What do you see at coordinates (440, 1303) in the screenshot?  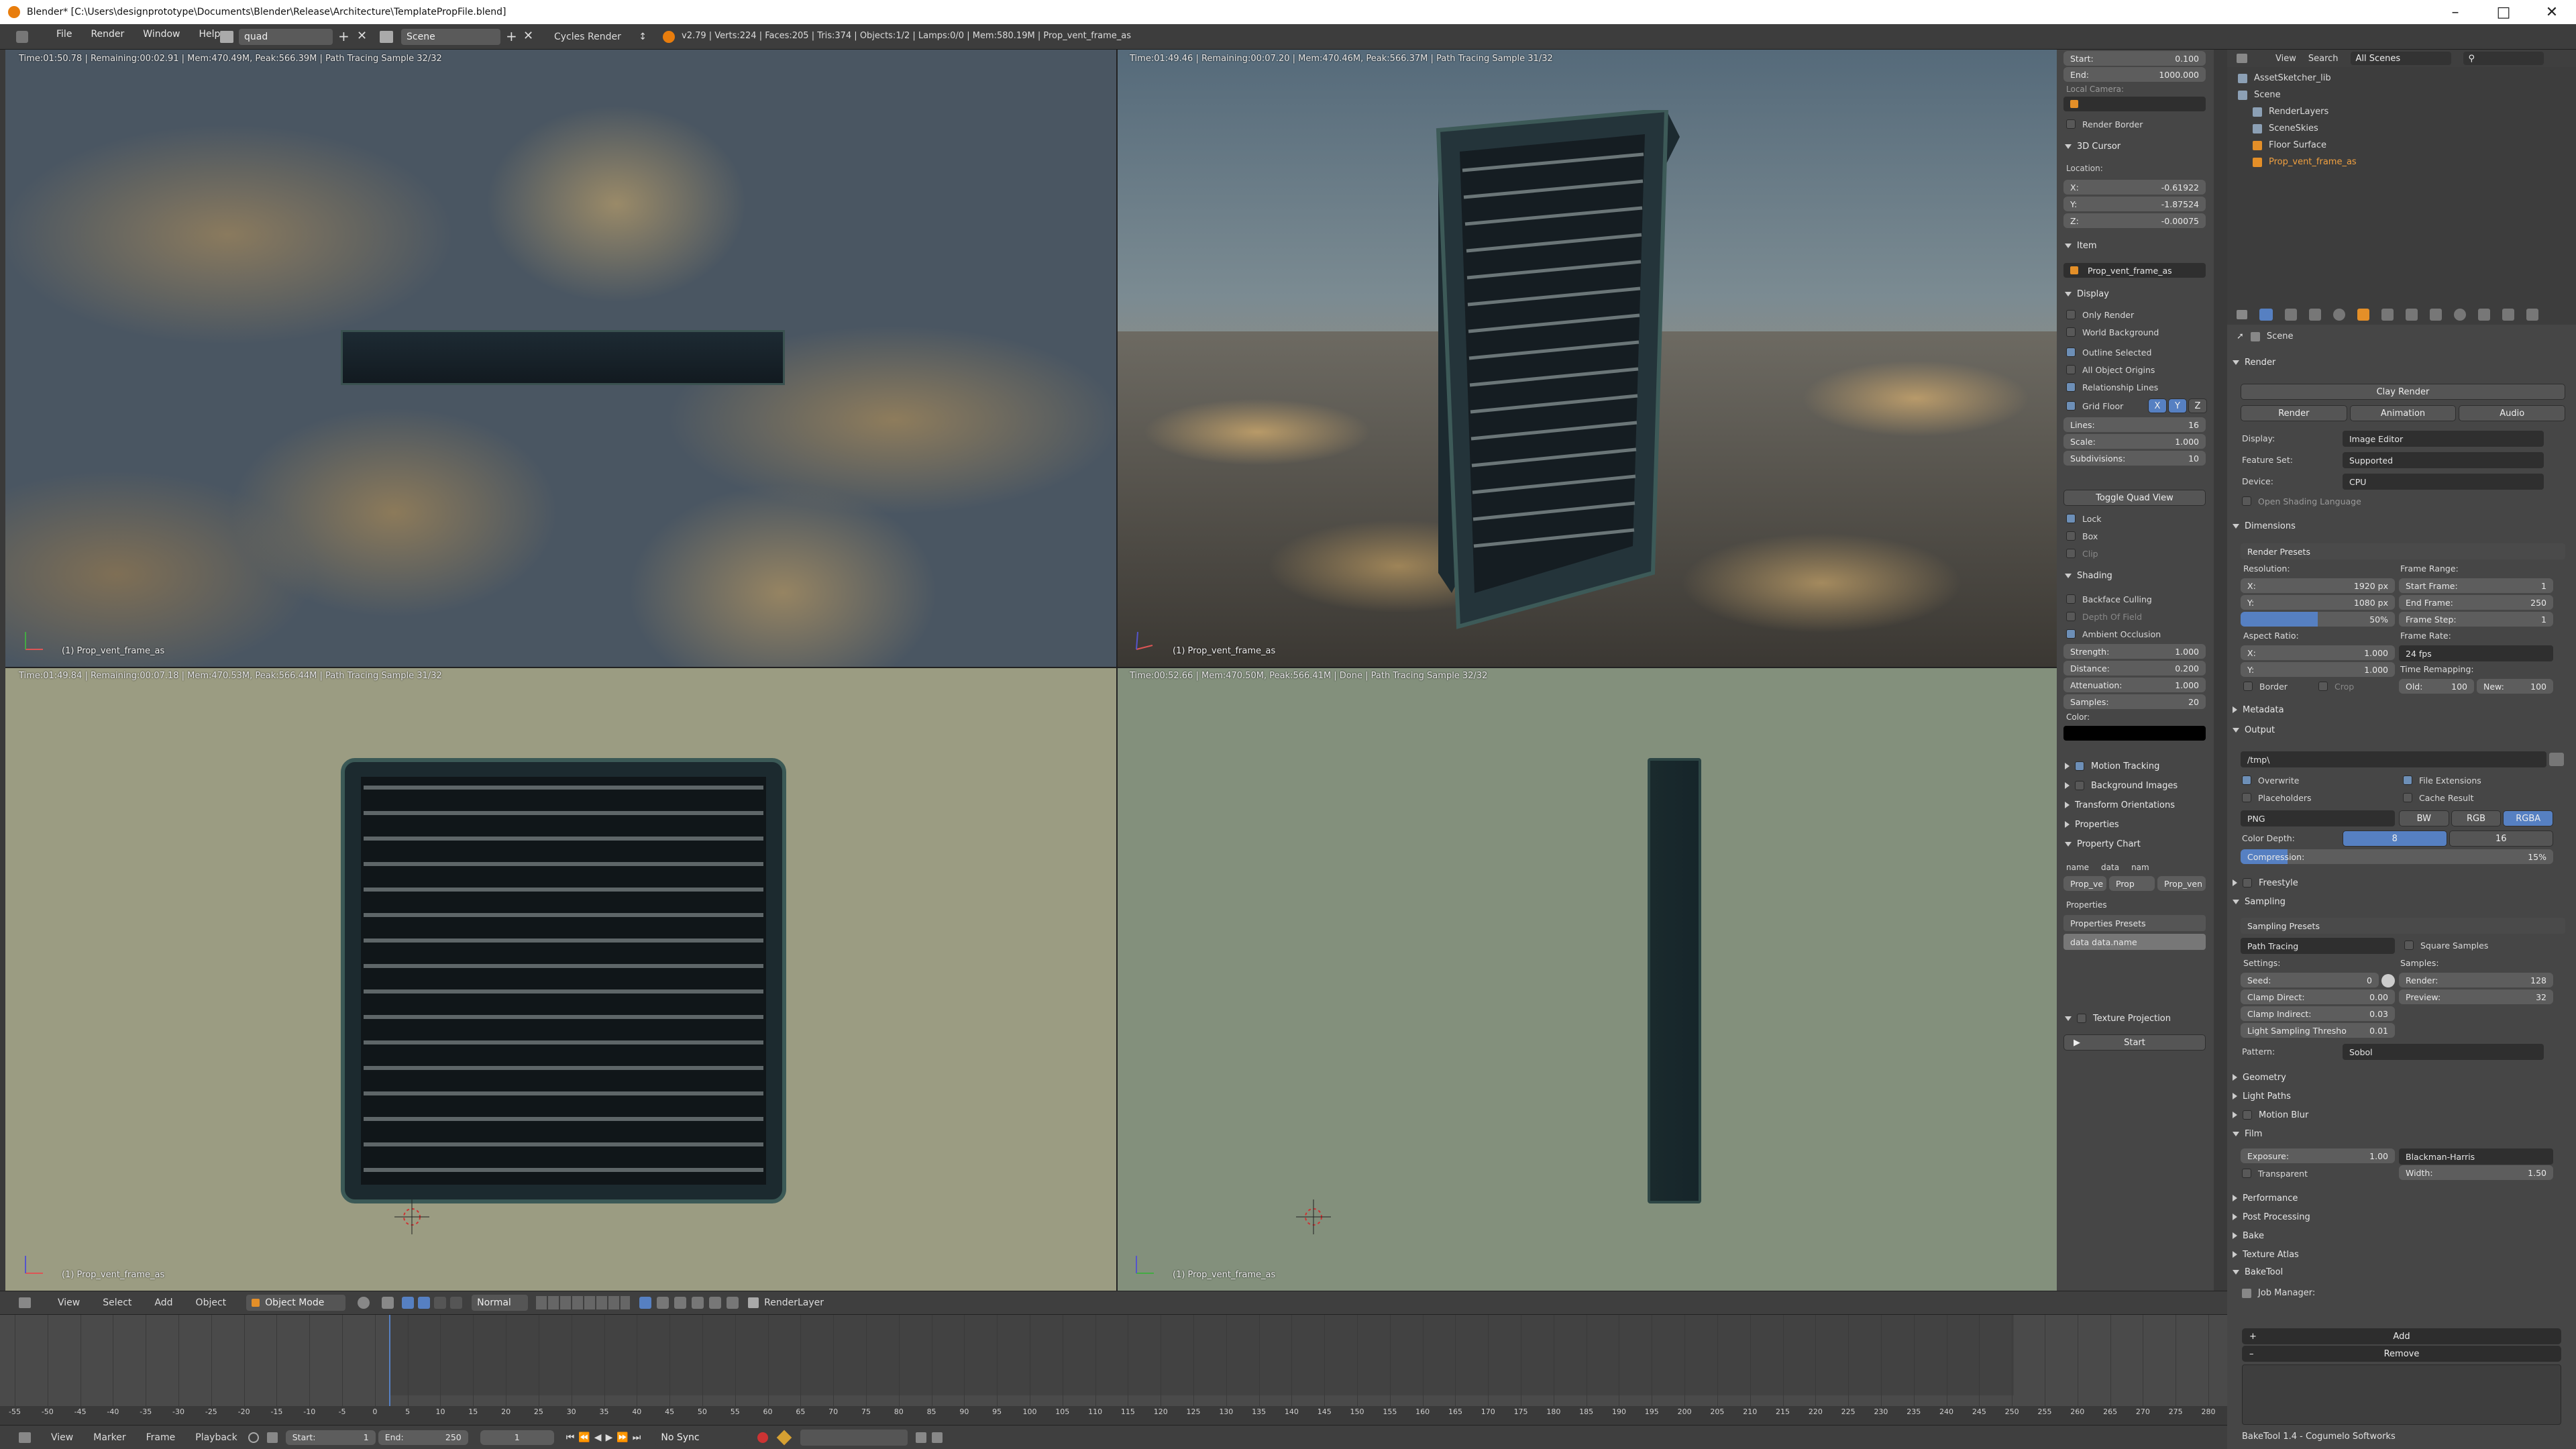 I see `rotate-icon` at bounding box center [440, 1303].